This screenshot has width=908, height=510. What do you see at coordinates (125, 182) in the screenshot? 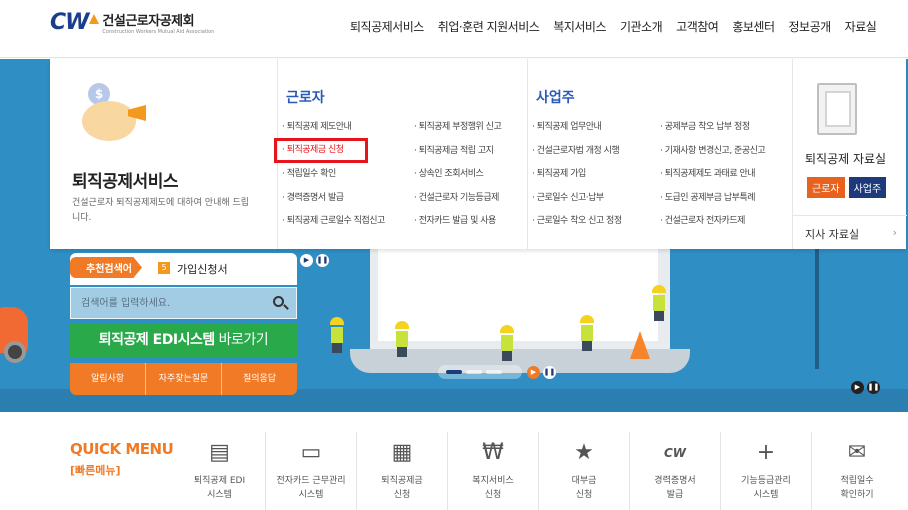
I see `mega-title: 퇴직공제서비스` at bounding box center [125, 182].